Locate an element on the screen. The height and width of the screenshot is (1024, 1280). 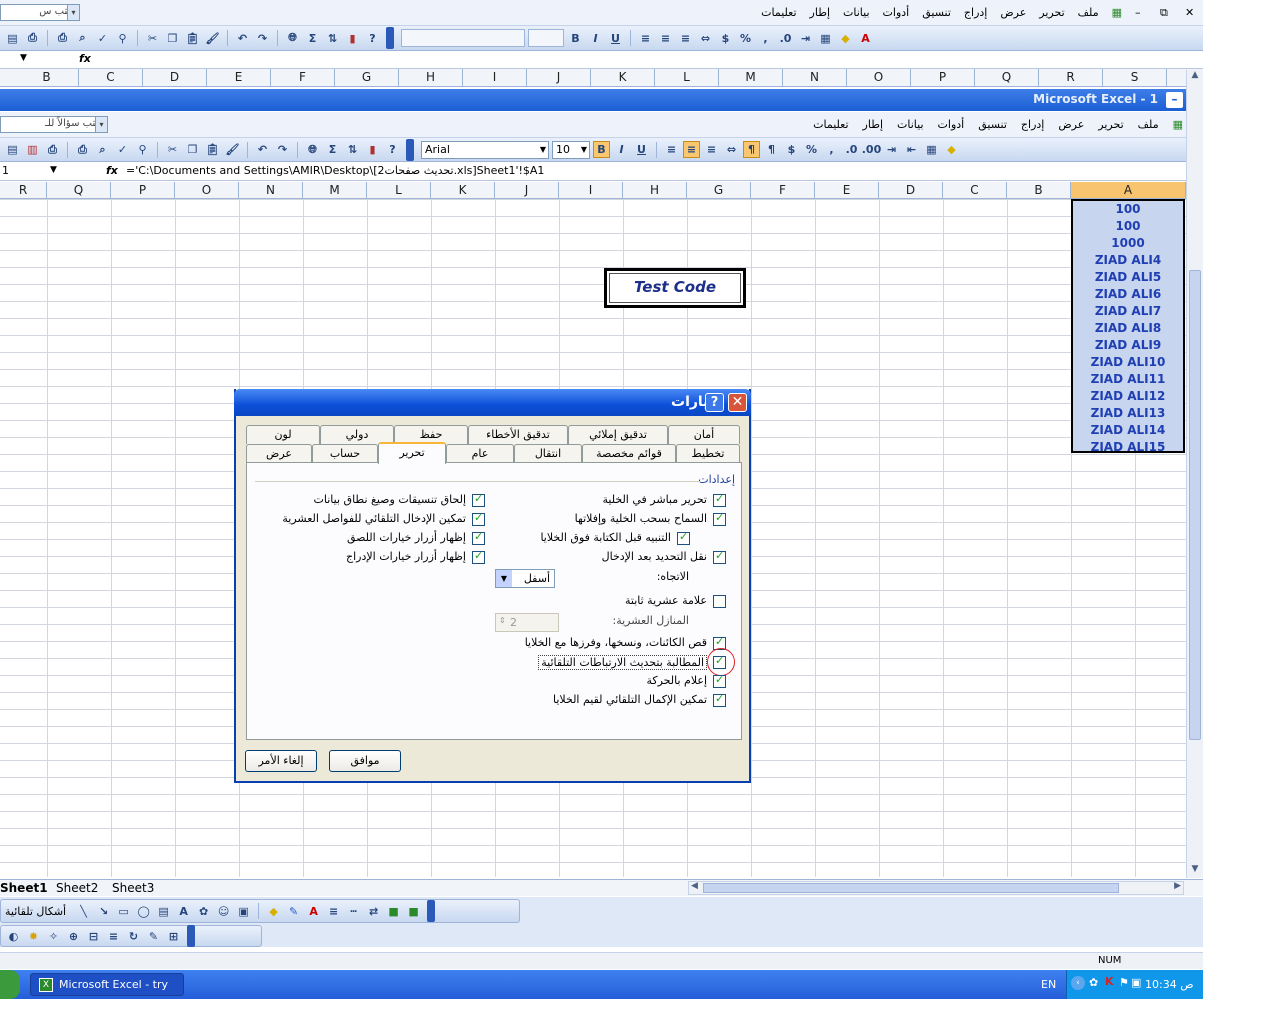
insert-options-label: إظهار أزرار خيارات الإدراج is located at coordinates (406, 556).